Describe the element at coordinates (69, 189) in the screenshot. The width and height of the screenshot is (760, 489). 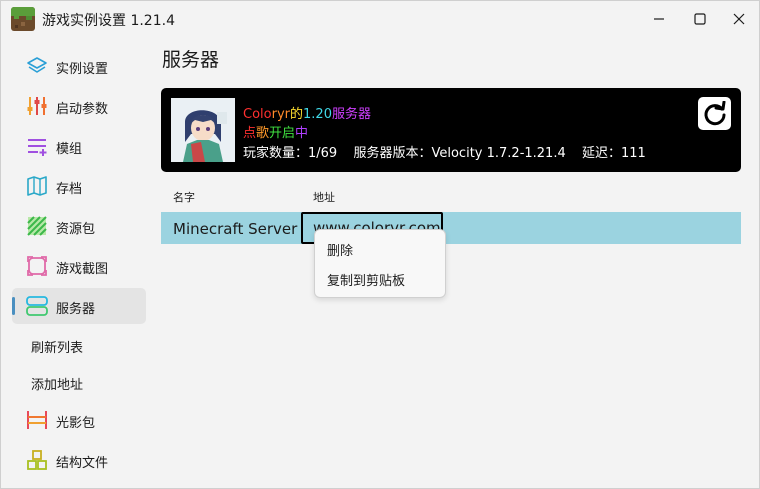
I see `sidebar-item-label: 存档` at that location.